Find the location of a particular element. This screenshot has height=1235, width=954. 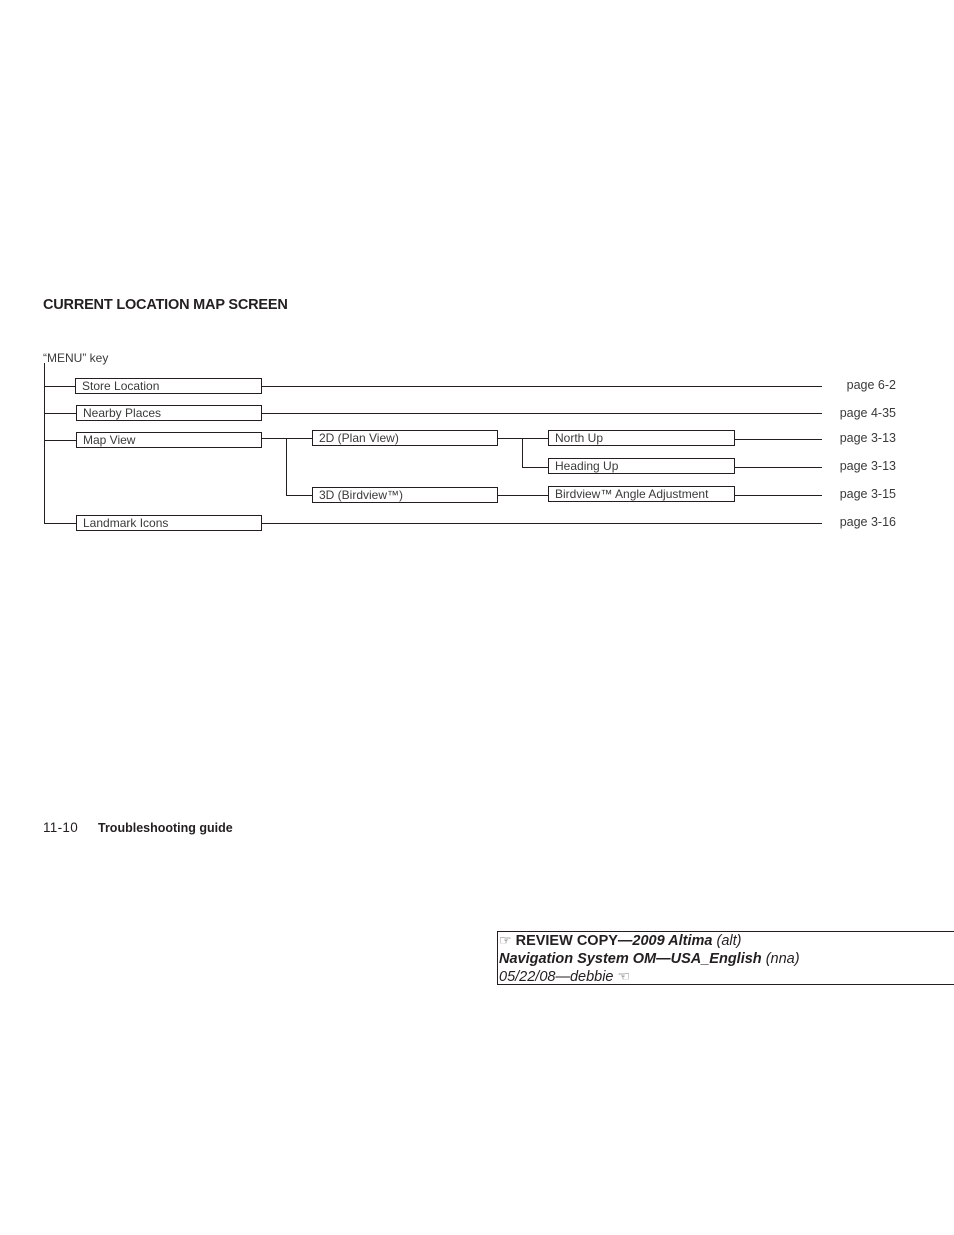

submenu-item-2d-plan-view: 2D (Plan View) is located at coordinates (405, 438).